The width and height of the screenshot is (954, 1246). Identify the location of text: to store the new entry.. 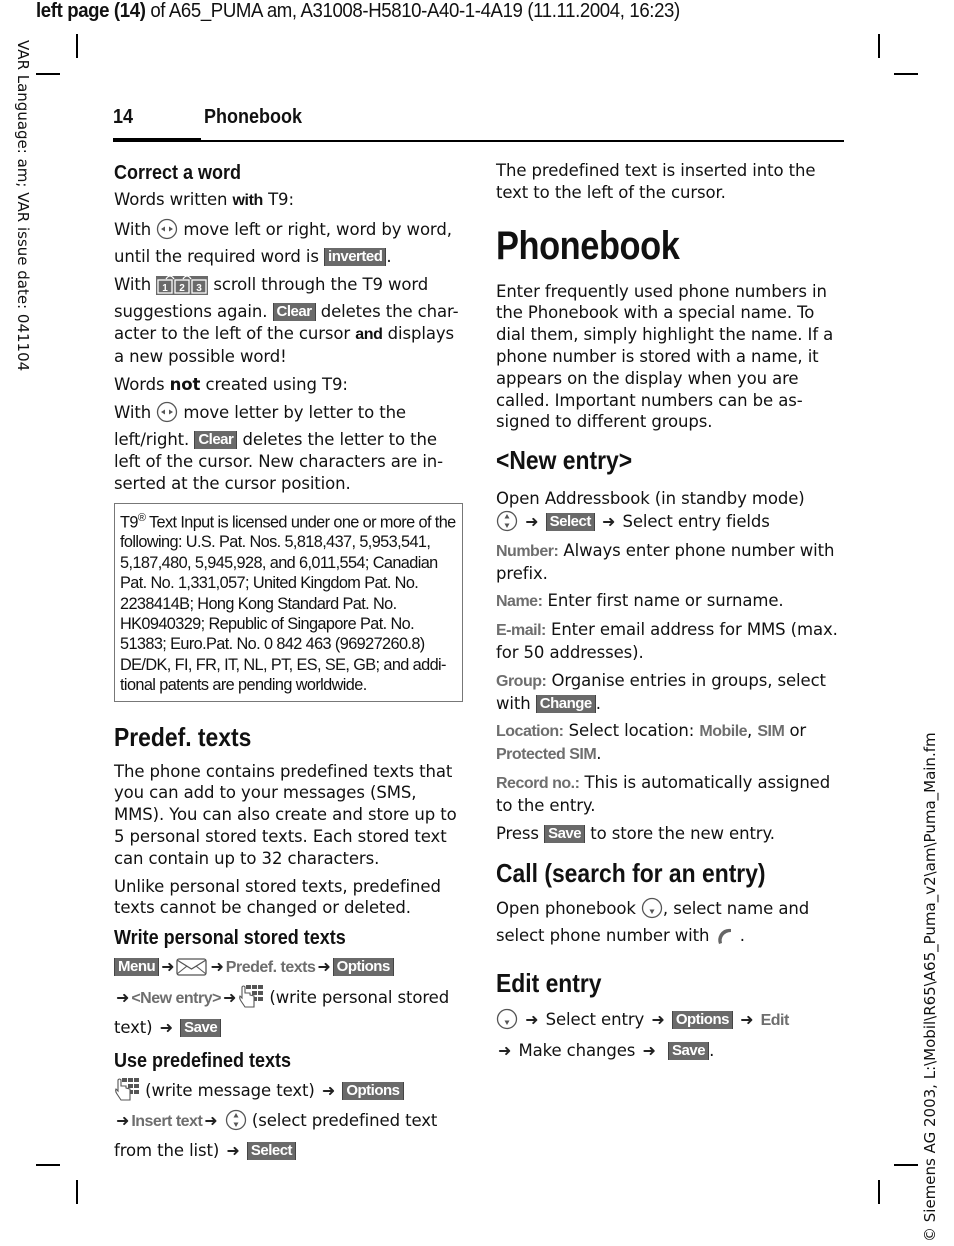
(680, 833).